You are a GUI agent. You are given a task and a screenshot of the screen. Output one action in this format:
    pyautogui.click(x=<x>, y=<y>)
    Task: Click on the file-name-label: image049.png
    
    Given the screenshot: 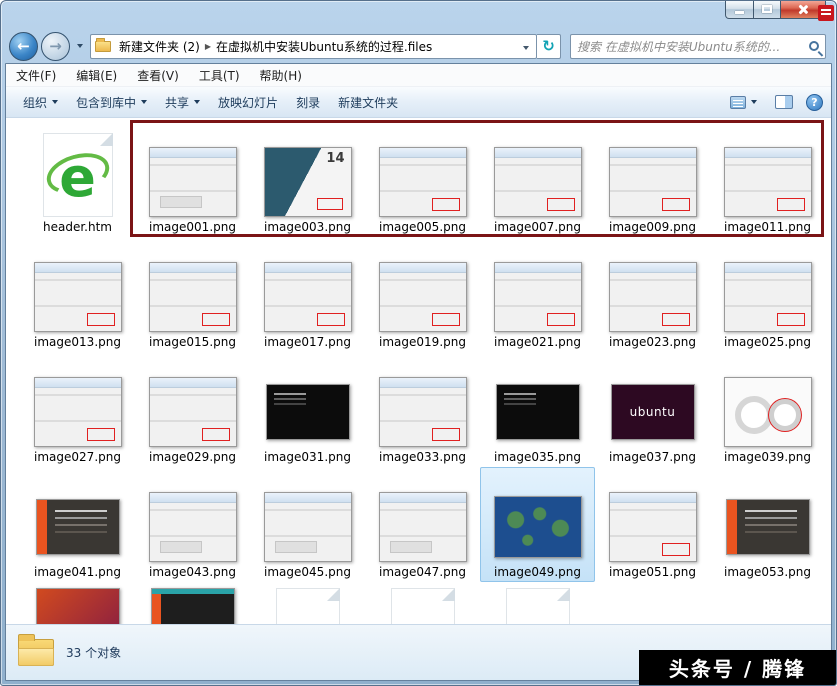 What is the action you would take?
    pyautogui.click(x=537, y=572)
    